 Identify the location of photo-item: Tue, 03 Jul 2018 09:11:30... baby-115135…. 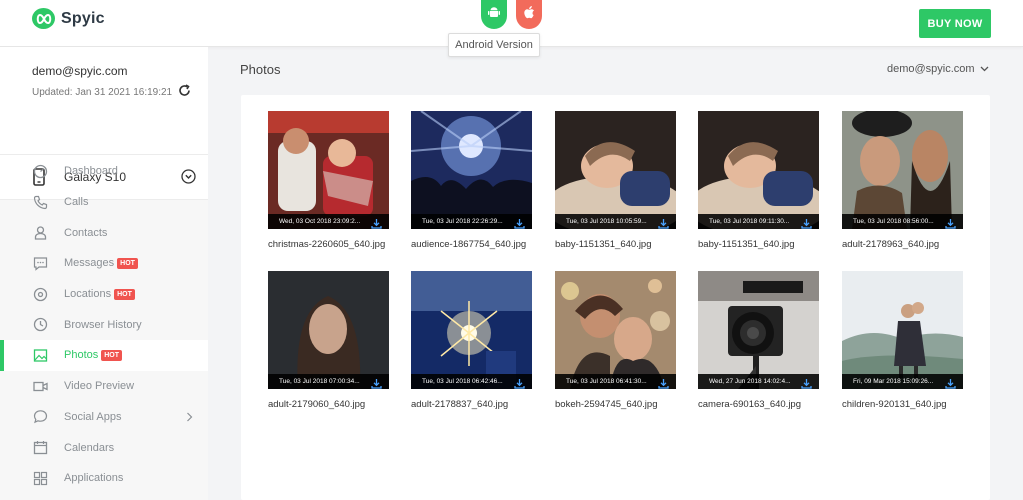
(758, 180).